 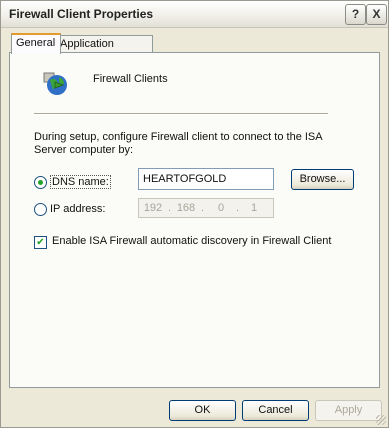 What do you see at coordinates (194, 14) in the screenshot?
I see `title-bar: Firewall Client Properties ? X` at bounding box center [194, 14].